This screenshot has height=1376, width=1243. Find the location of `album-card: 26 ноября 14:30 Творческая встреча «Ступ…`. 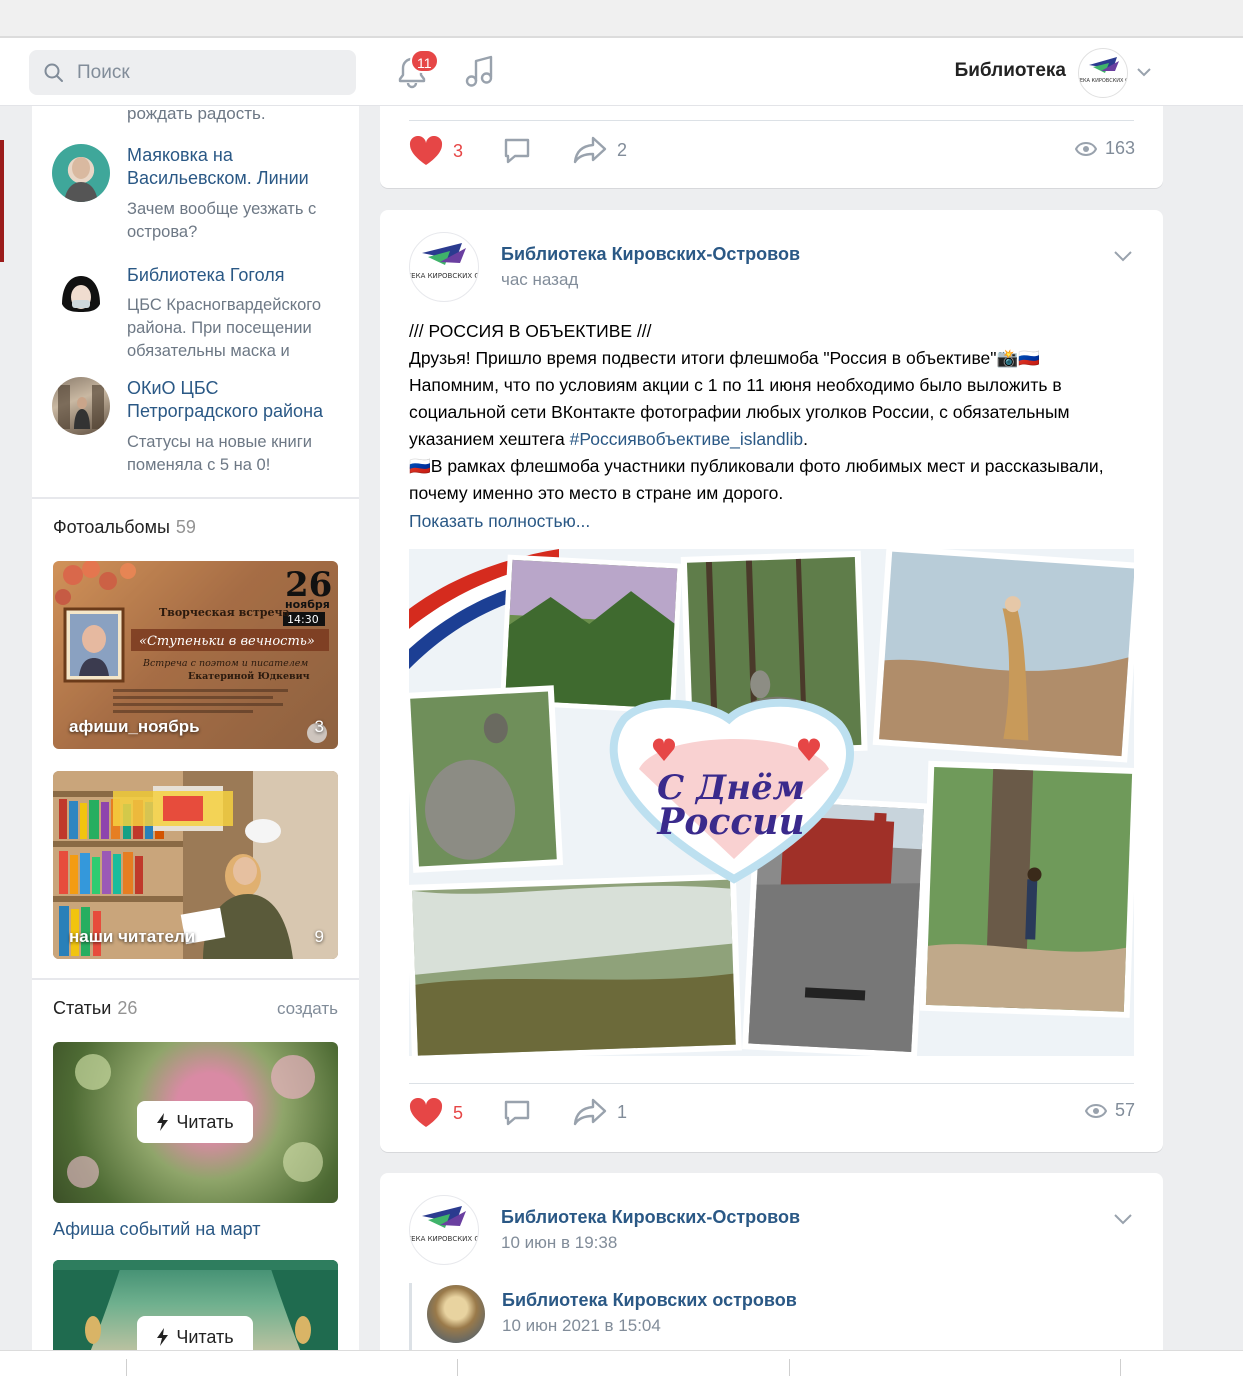

album-card: 26 ноября 14:30 Творческая встреча «Ступ… is located at coordinates (195, 655).